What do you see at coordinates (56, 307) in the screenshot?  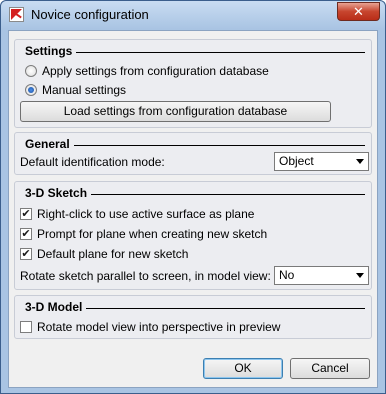 I see `model-group-title: 3-D Model` at bounding box center [56, 307].